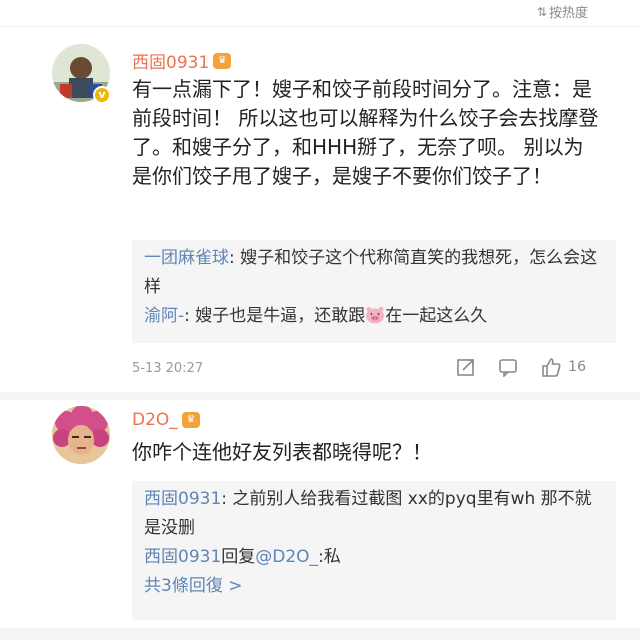  I want to click on reply-user: 渝阿-, so click(164, 316).